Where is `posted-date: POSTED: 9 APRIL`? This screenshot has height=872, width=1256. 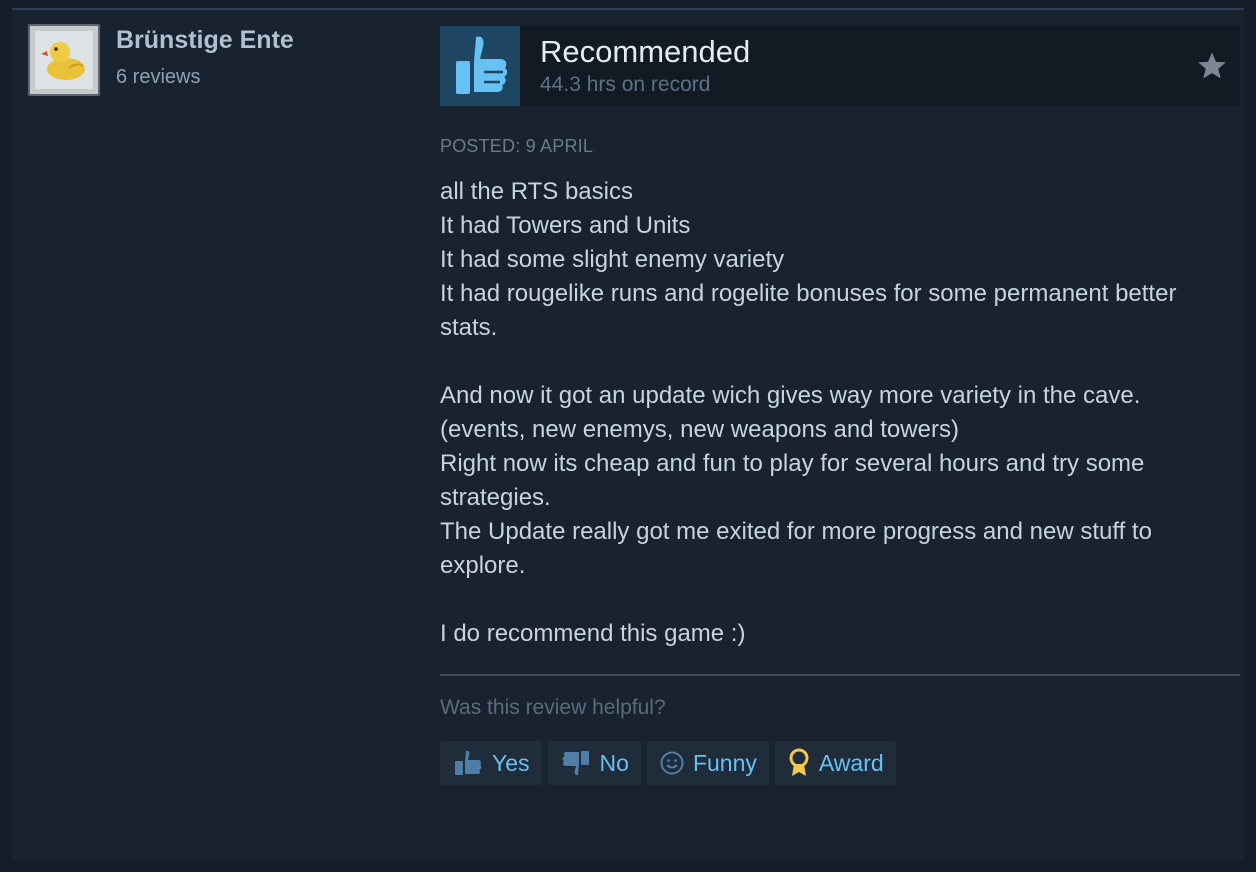 posted-date: POSTED: 9 APRIL is located at coordinates (517, 146).